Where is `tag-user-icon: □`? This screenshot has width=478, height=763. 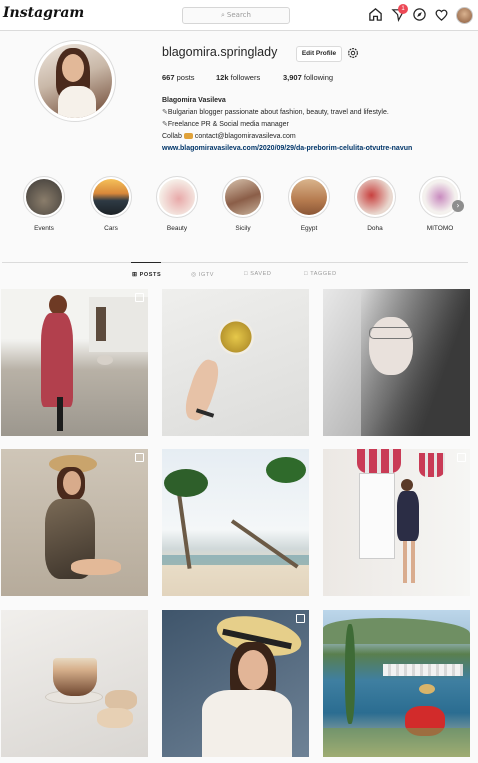 tag-user-icon: □ is located at coordinates (306, 274).